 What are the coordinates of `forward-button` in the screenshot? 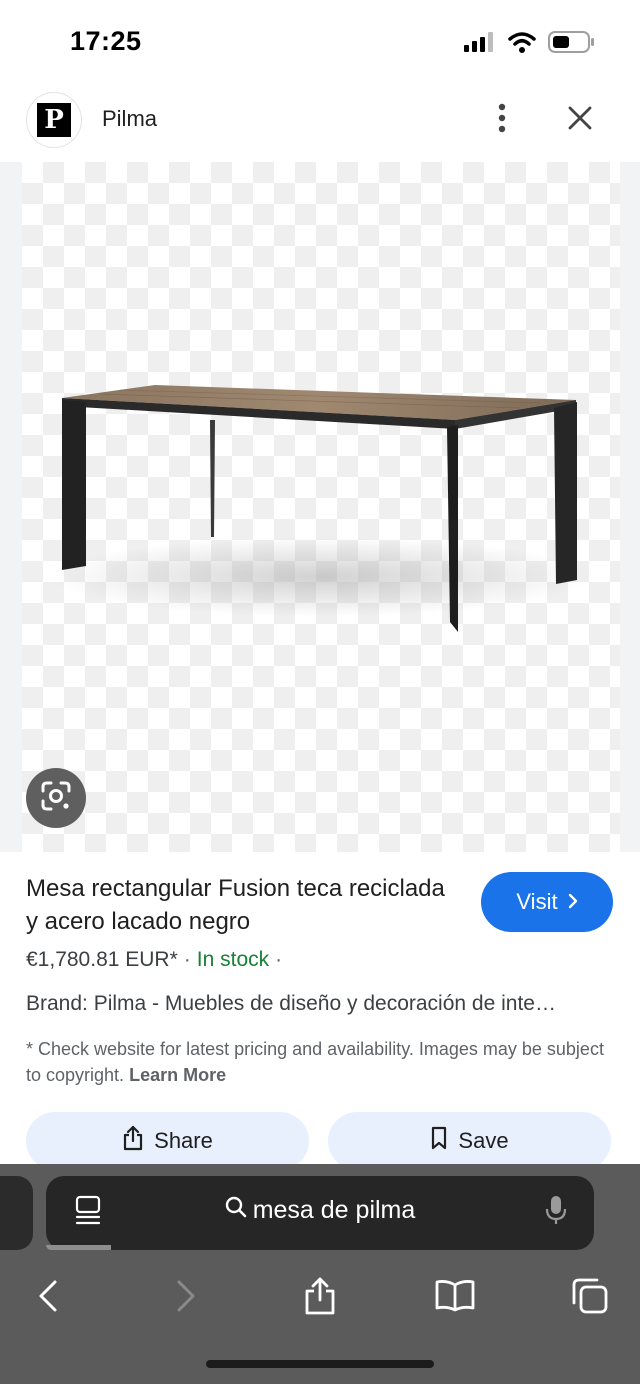 It's located at (186, 1298).